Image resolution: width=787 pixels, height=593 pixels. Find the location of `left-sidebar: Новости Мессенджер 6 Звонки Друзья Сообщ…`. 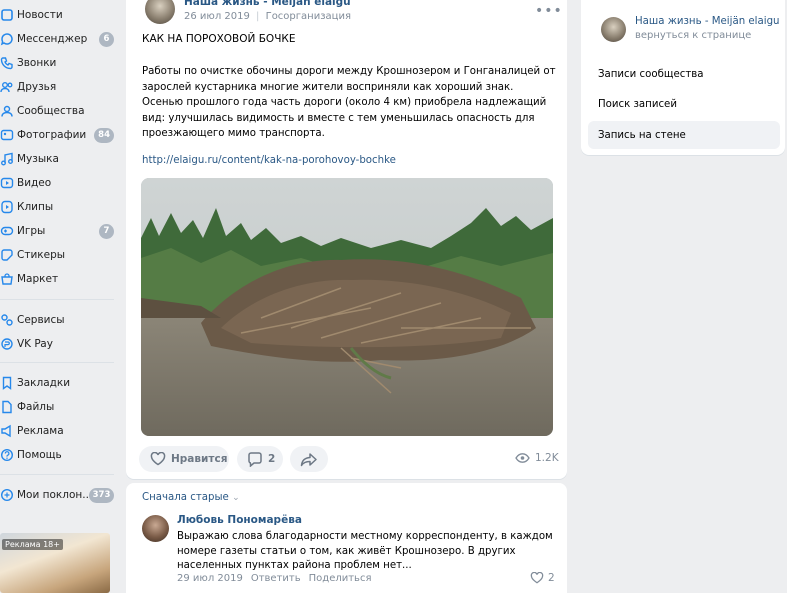

left-sidebar: Новости Мессенджер 6 Звонки Друзья Сообщ… is located at coordinates (59, 296).